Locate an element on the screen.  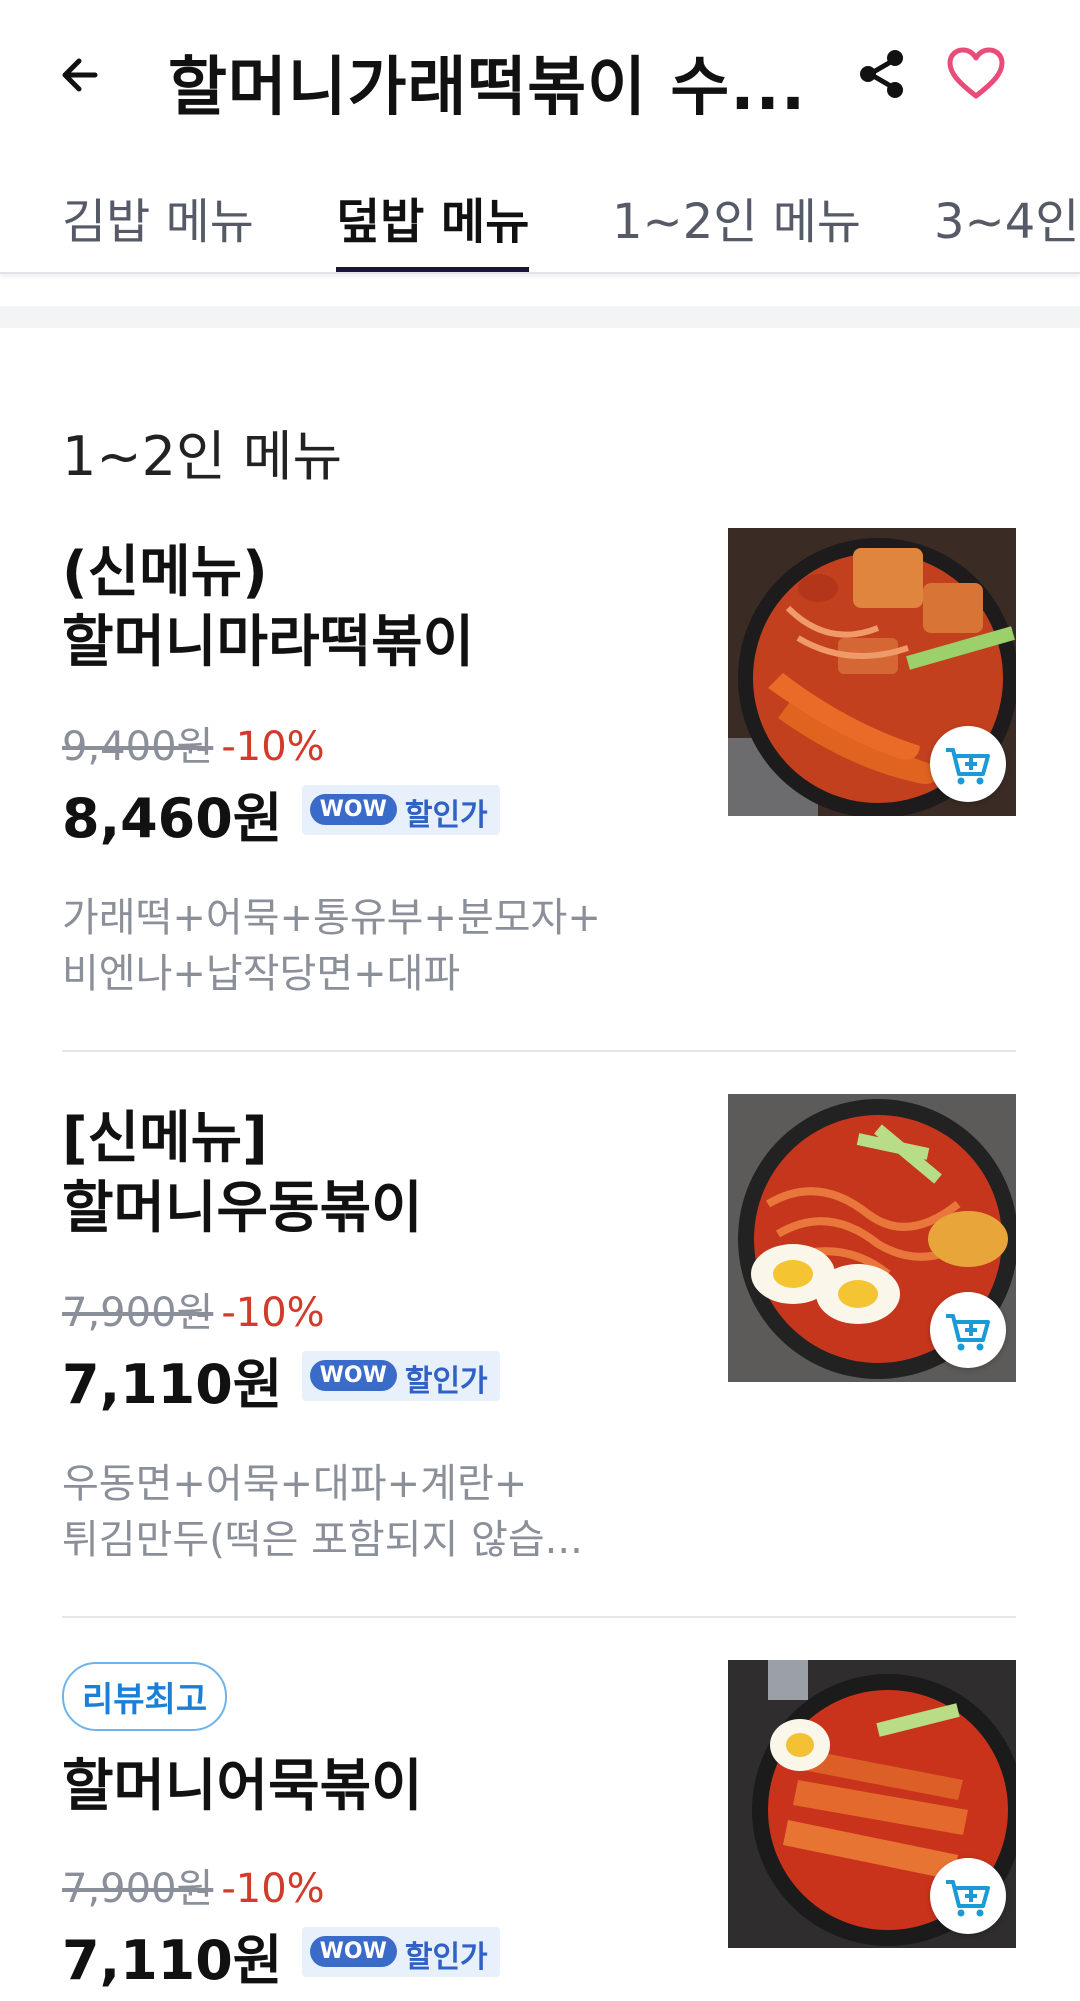
item-name: 할머니어묵볶이 is located at coordinates (242, 1786).